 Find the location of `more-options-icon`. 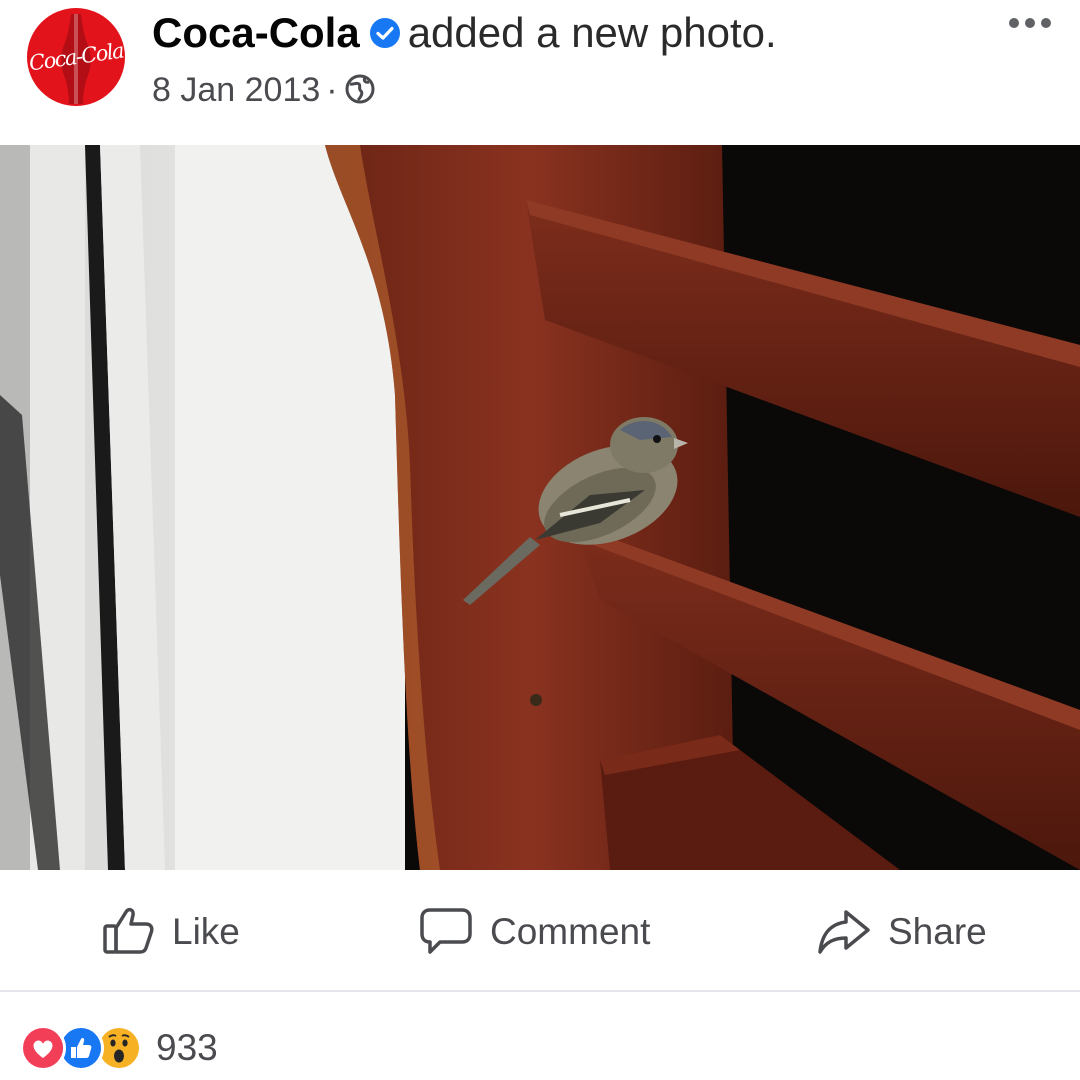

more-options-icon is located at coordinates (1030, 23).